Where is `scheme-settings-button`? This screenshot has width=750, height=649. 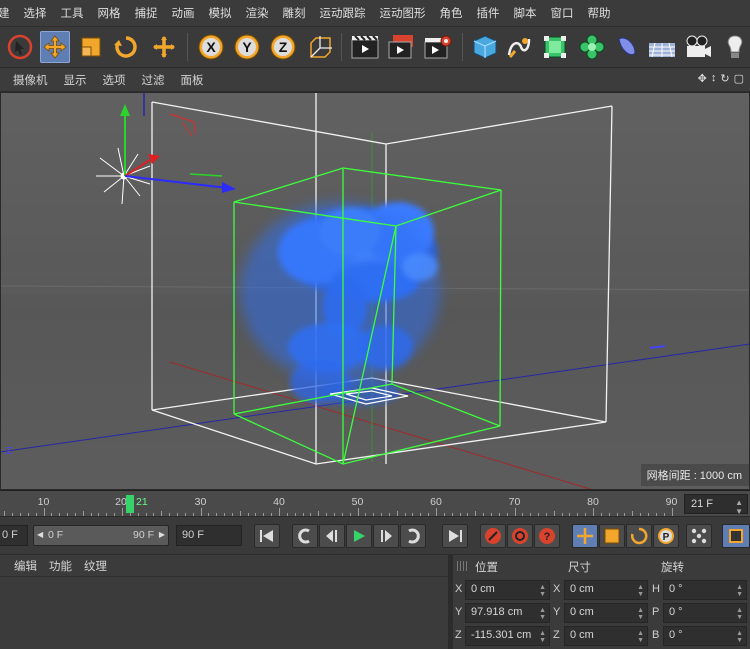 scheme-settings-button is located at coordinates (736, 536).